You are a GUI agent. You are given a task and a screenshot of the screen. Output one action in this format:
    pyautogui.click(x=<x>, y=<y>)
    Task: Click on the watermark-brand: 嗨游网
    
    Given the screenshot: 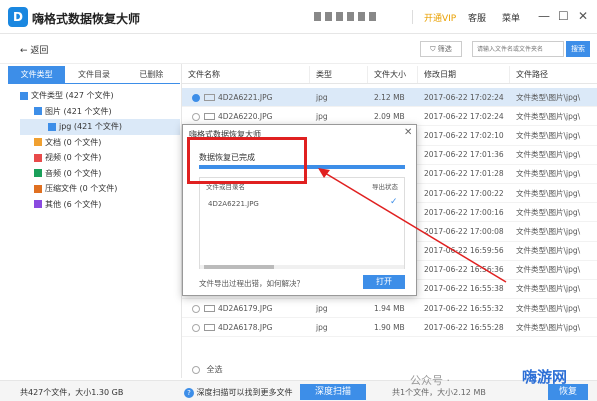 What is the action you would take?
    pyautogui.click(x=545, y=377)
    